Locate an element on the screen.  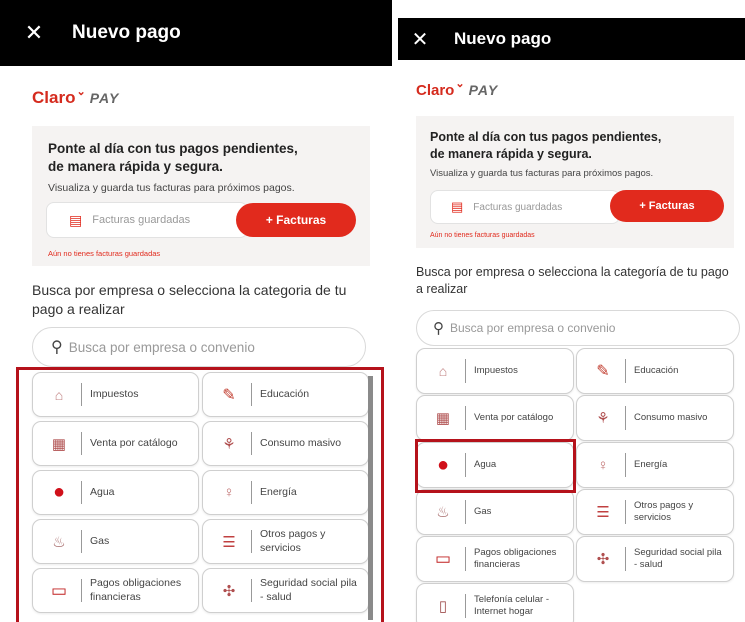
category-card: ♨ Gas is located at coordinates (495, 512).